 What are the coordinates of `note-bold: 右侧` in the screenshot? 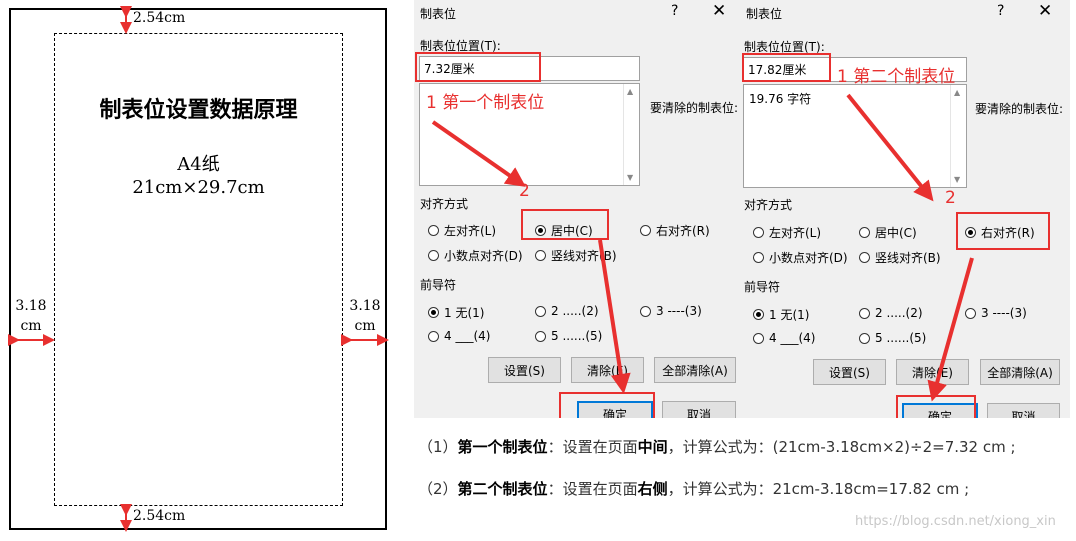 It's located at (652, 489).